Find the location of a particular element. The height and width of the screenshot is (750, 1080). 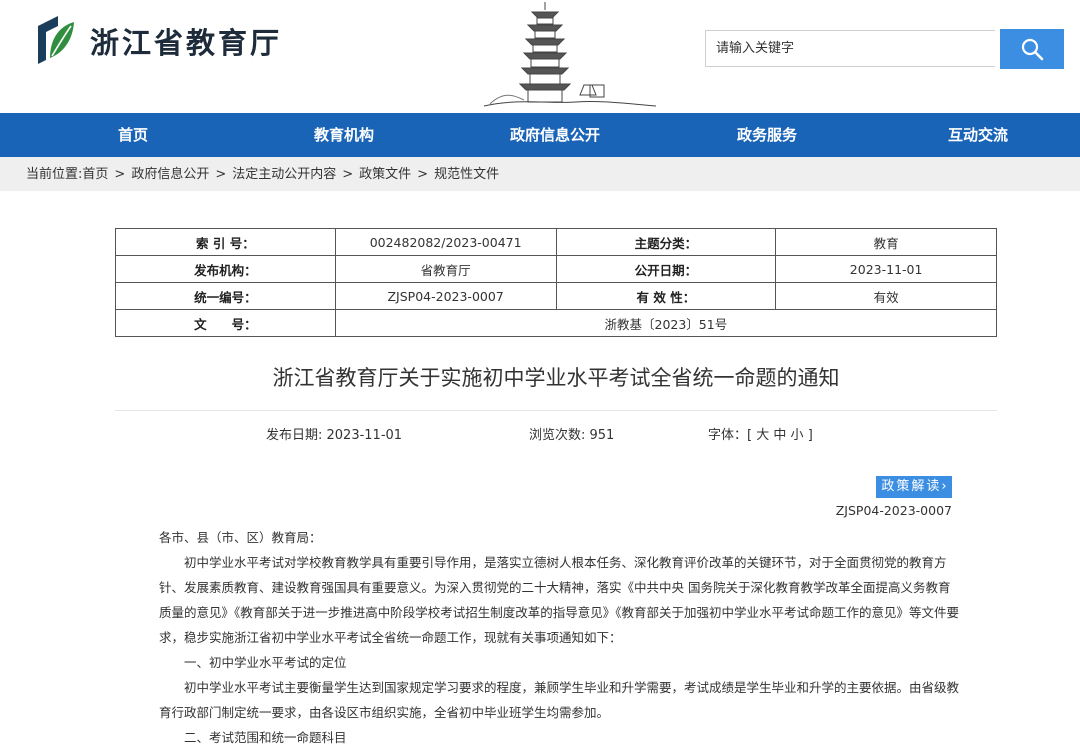

nav-interaction: 互动交流 is located at coordinates (978, 135).